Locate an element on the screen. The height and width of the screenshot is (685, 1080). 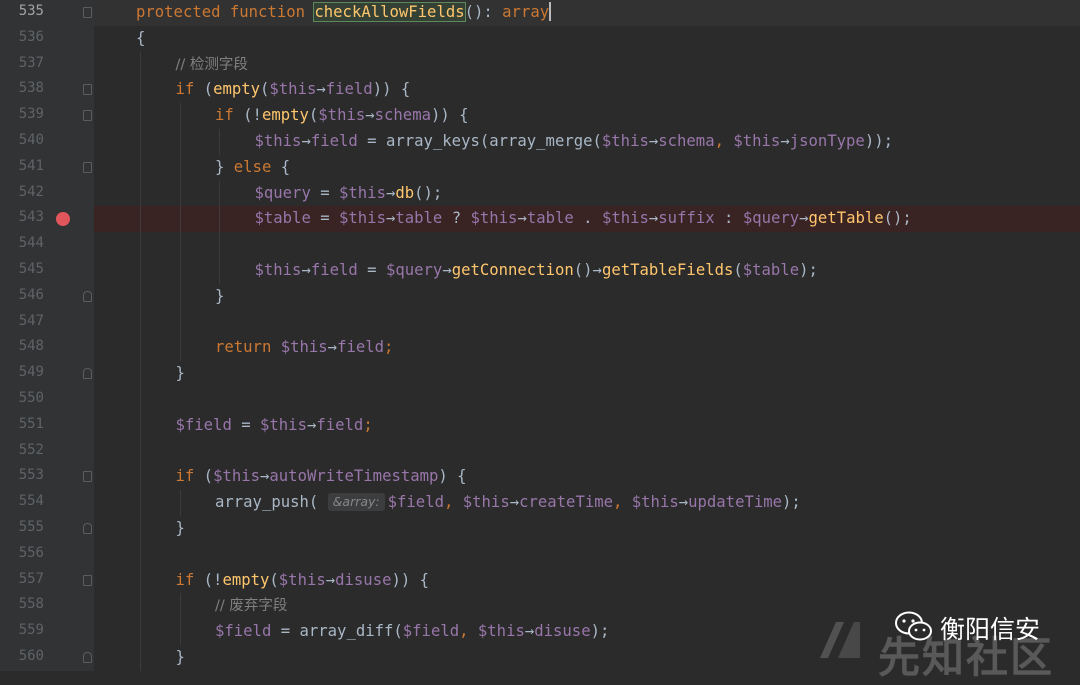
code-token: function is located at coordinates (272, 12).